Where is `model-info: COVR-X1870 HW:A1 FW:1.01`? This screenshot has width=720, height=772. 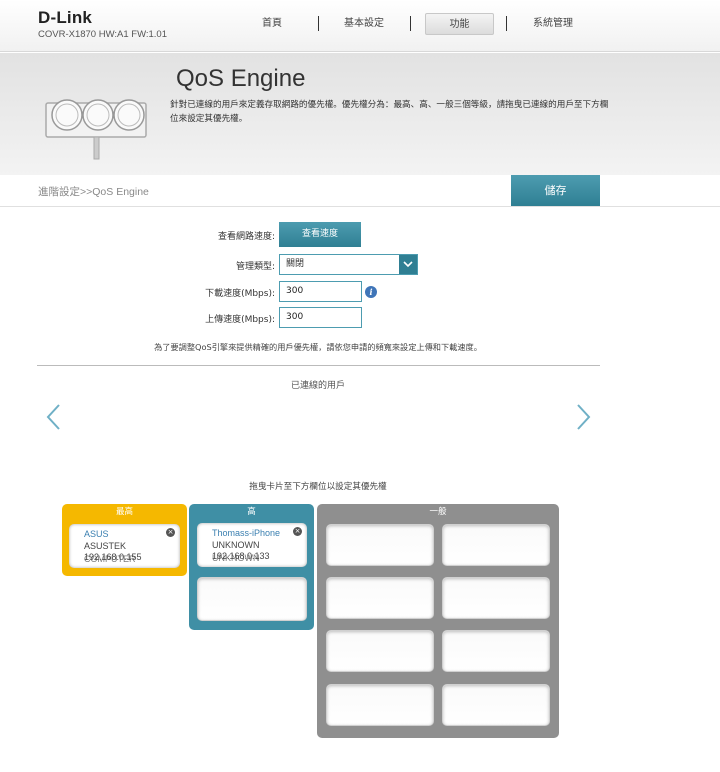 model-info: COVR-X1870 HW:A1 FW:1.01 is located at coordinates (103, 34).